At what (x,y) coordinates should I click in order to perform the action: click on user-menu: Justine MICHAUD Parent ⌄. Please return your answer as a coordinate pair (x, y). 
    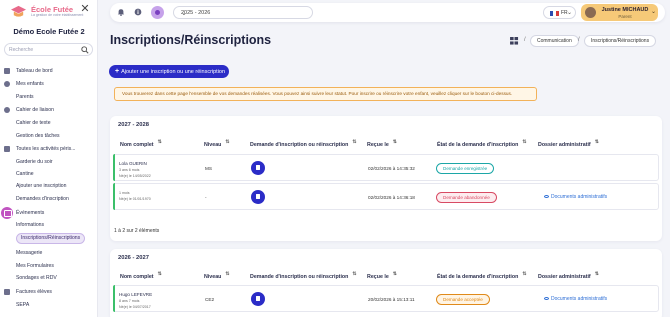
    Looking at the image, I should click on (619, 12).